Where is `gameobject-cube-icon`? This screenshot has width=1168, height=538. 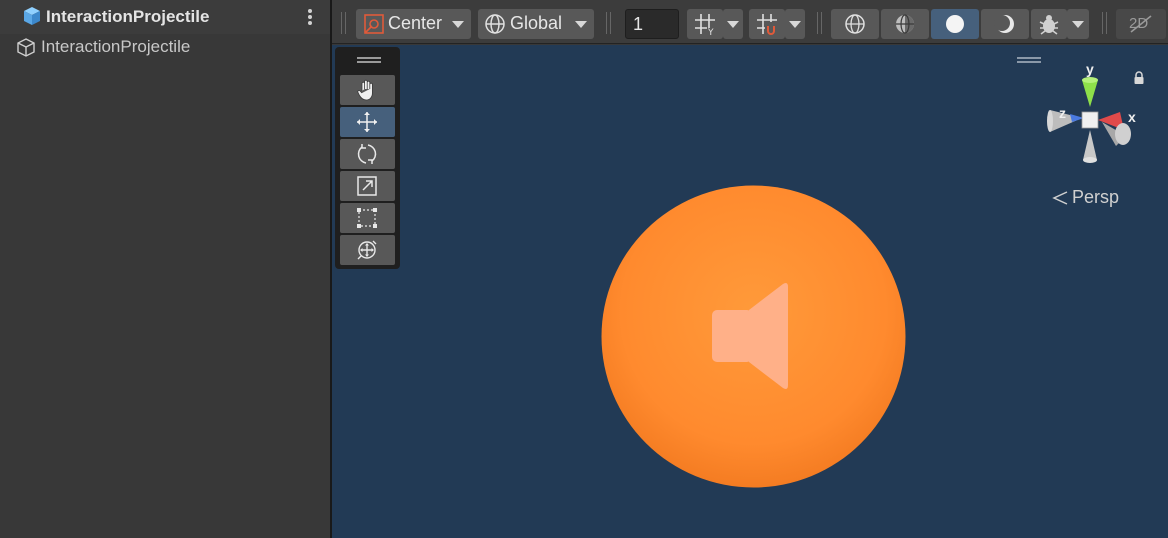 gameobject-cube-icon is located at coordinates (26, 47).